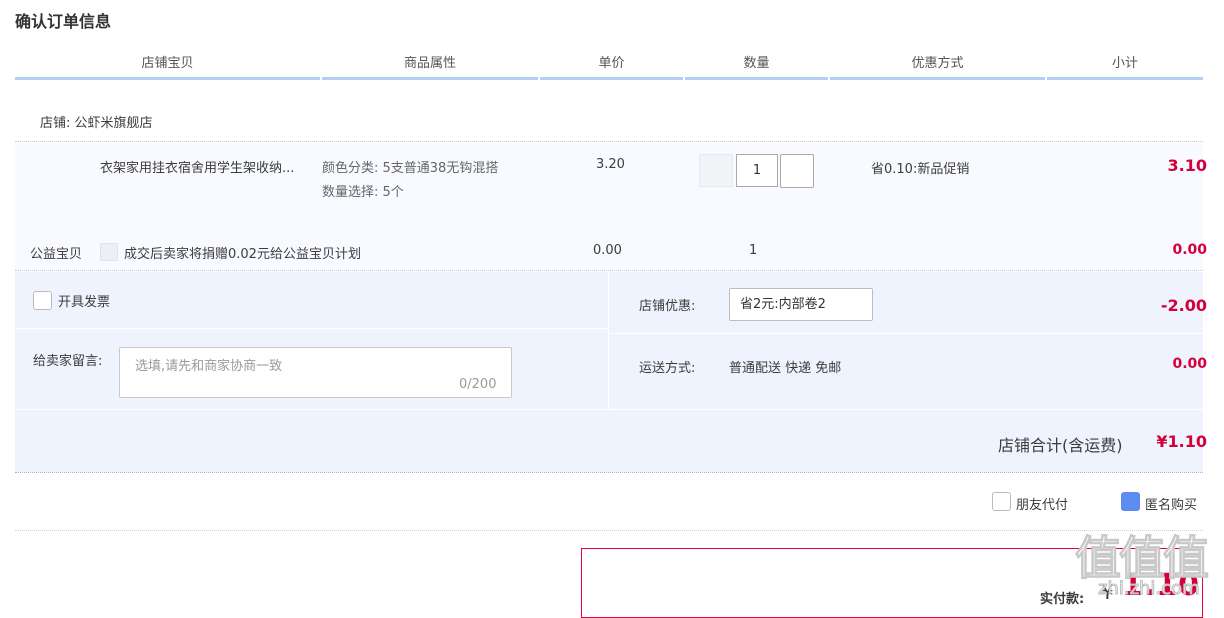 The height and width of the screenshot is (618, 1224). I want to click on shipping-amount: 0.00, so click(1189, 364).